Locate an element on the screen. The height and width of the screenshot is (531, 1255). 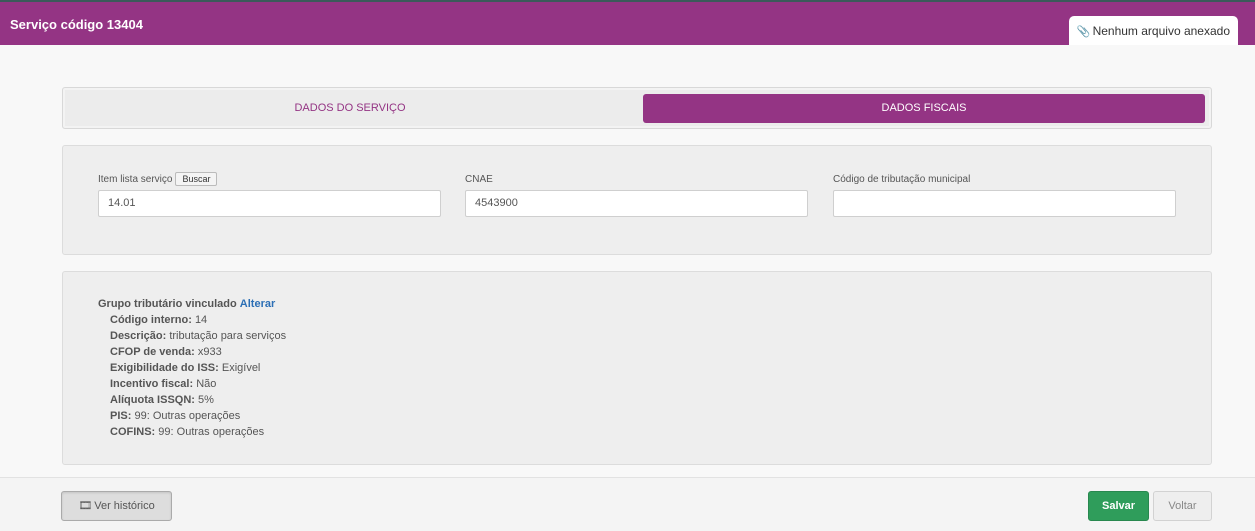
tab-bar: DADOS DO SERVIÇO DADOS FISCAIS is located at coordinates (637, 108).